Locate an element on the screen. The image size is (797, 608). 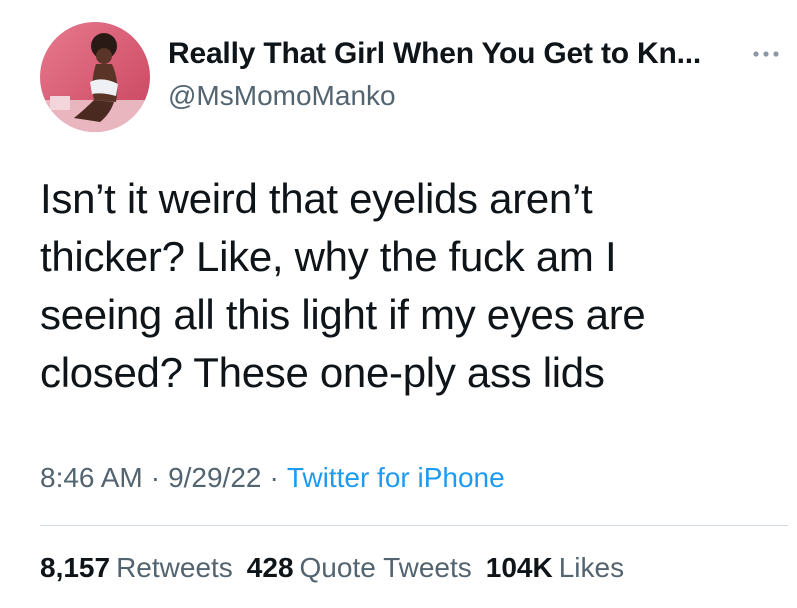
retweets-label: Retweets is located at coordinates (174, 567).